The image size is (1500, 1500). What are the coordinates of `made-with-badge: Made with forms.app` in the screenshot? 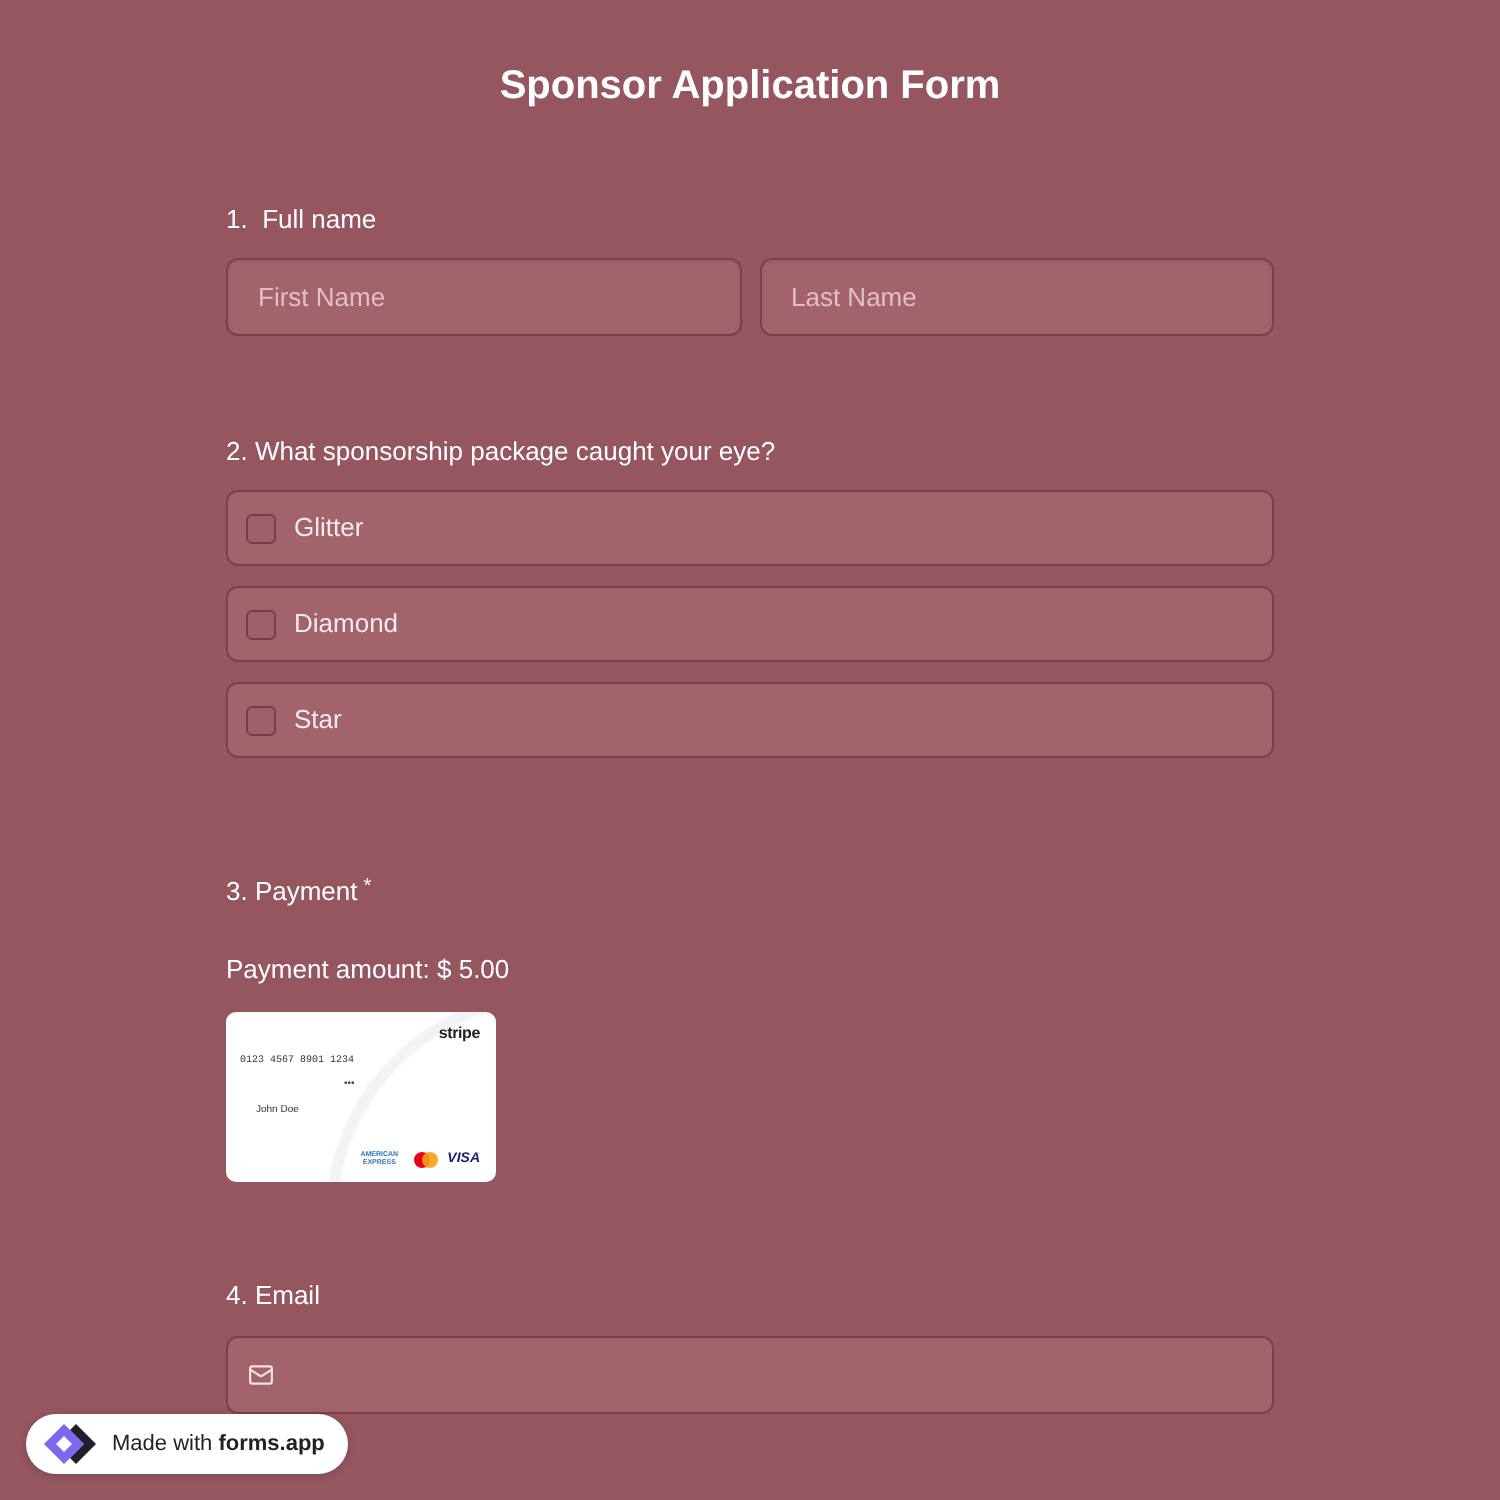 It's located at (187, 1444).